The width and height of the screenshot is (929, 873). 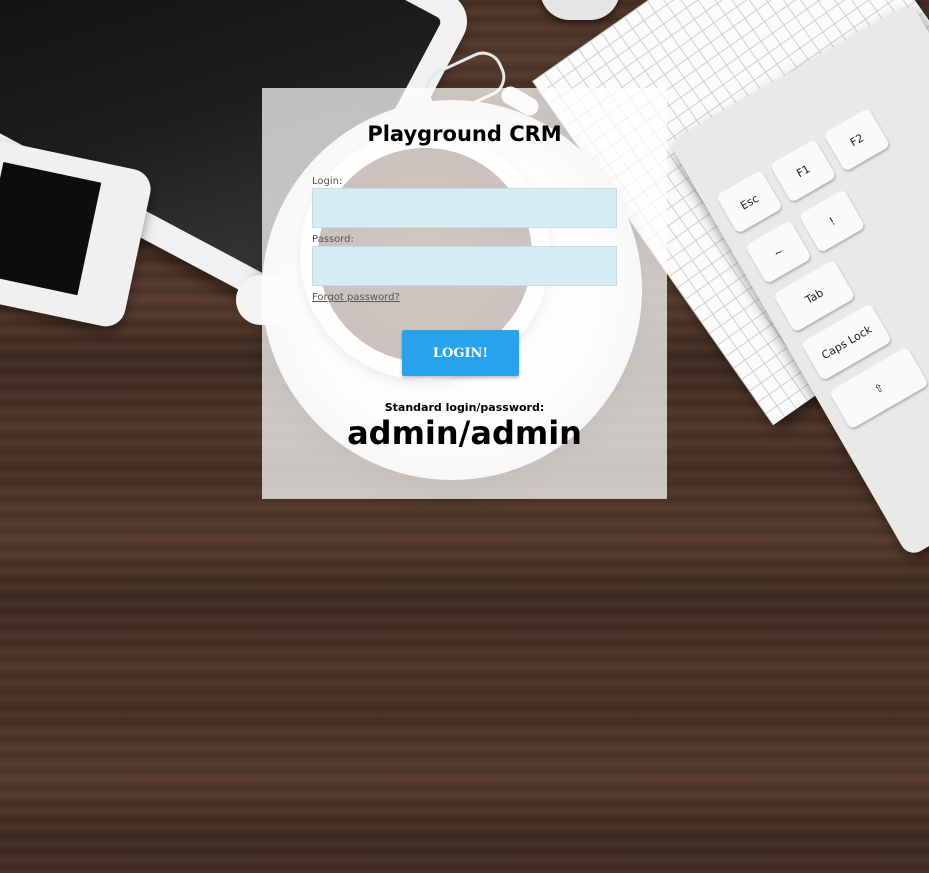 I want to click on forgot-password-link: Forgot password?, so click(x=356, y=297).